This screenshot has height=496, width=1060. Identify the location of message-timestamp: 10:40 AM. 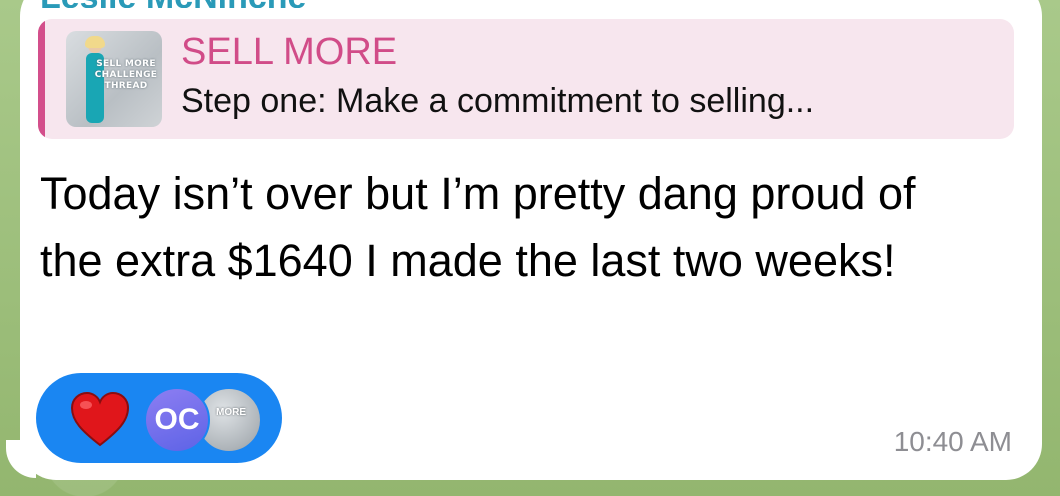
(952, 441).